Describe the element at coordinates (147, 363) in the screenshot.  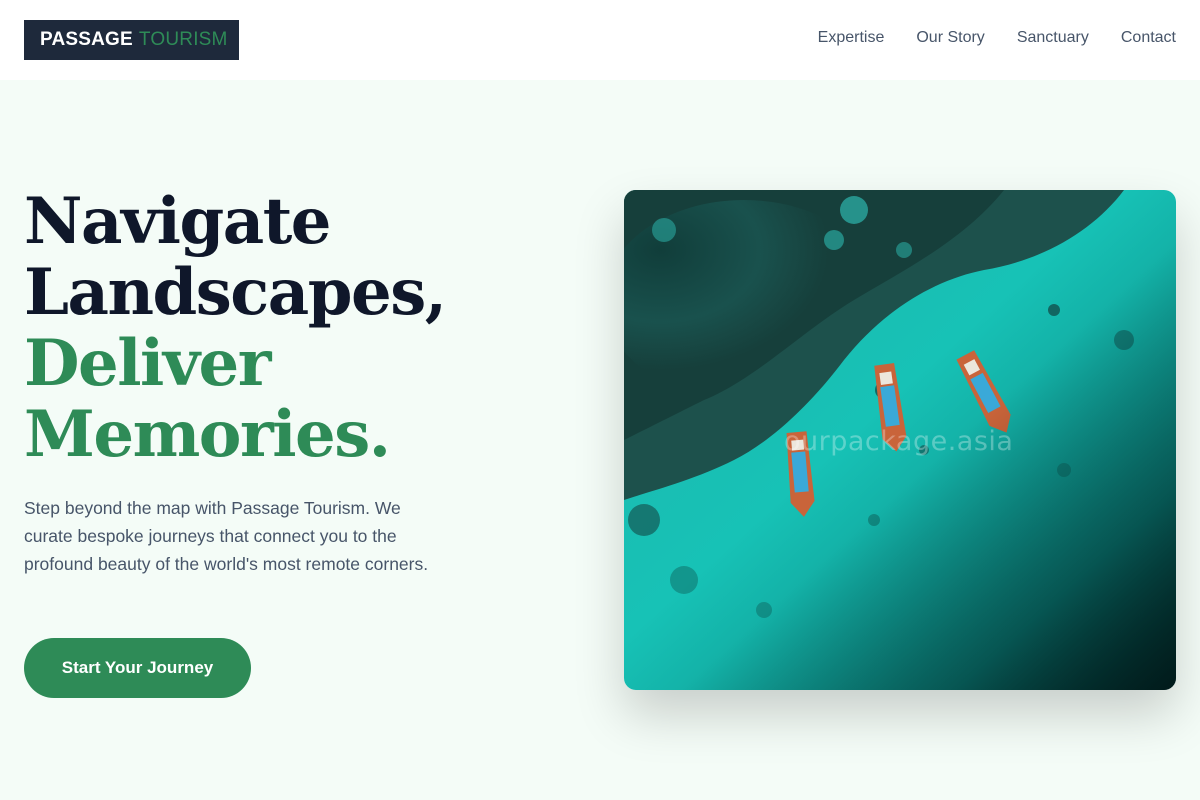
I see `hero-title-line-3: Deliver` at that location.